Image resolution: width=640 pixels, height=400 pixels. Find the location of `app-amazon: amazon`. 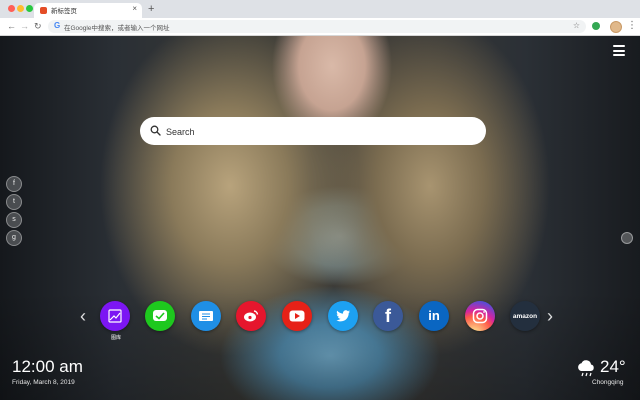

app-amazon: amazon is located at coordinates (525, 316).